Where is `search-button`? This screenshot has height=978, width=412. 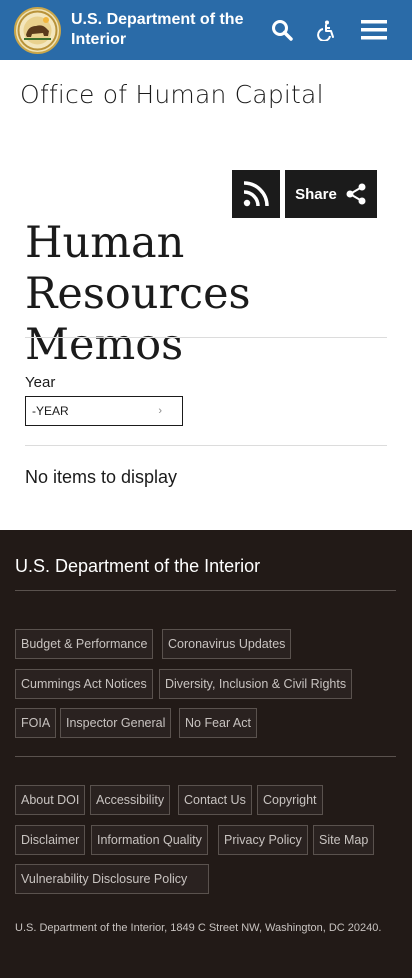 search-button is located at coordinates (282, 30).